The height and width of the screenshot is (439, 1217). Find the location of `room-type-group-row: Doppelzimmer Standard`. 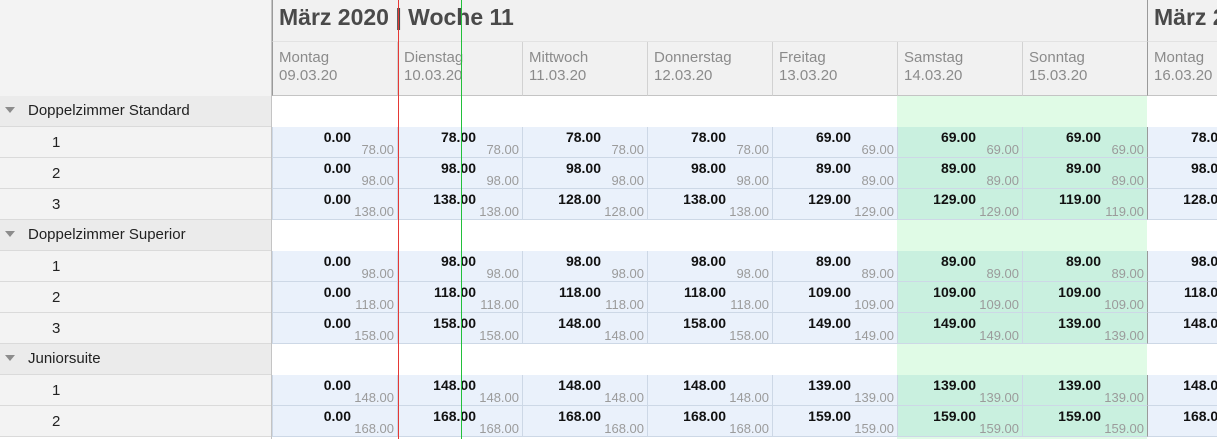

room-type-group-row: Doppelzimmer Standard is located at coordinates (135, 111).